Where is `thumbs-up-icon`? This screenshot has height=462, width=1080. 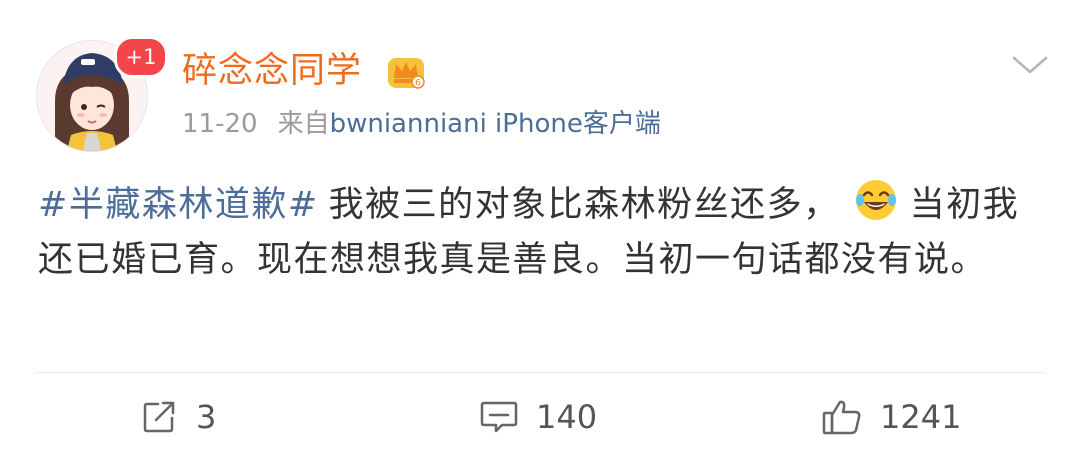
thumbs-up-icon is located at coordinates (841, 417).